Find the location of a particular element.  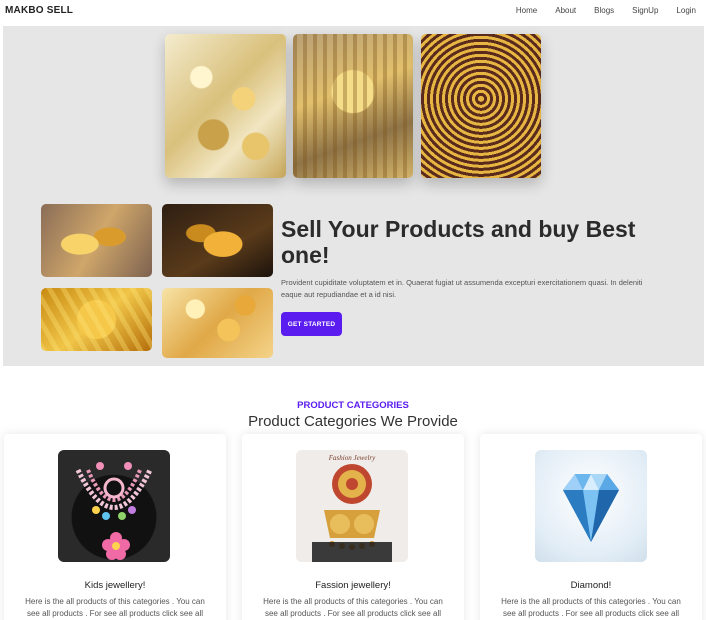

hero-image-temple-necklace is located at coordinates (481, 106).